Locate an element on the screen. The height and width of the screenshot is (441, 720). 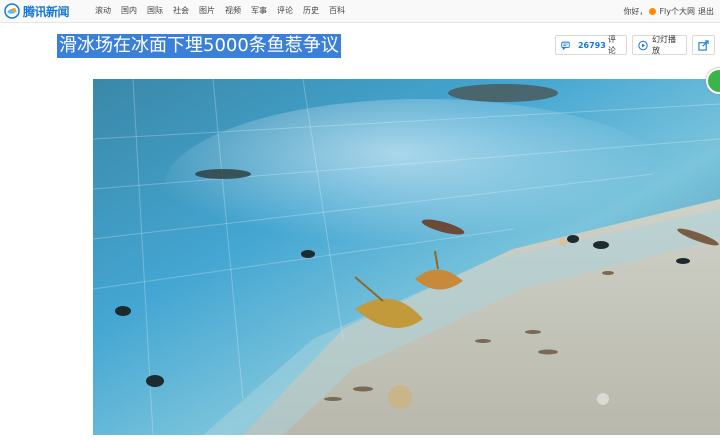
site-logo: 腾讯新闻 is located at coordinates (37, 11).